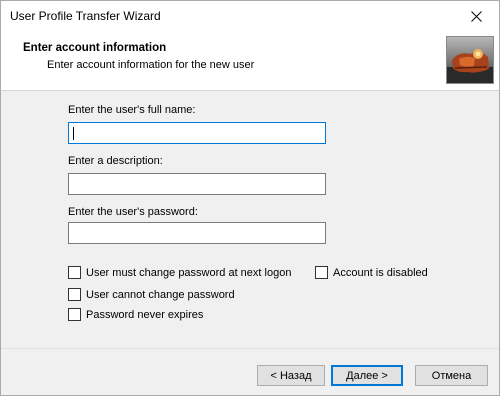 The image size is (500, 396). Describe the element at coordinates (95, 48) in the screenshot. I see `header-title: Enter account information` at that location.